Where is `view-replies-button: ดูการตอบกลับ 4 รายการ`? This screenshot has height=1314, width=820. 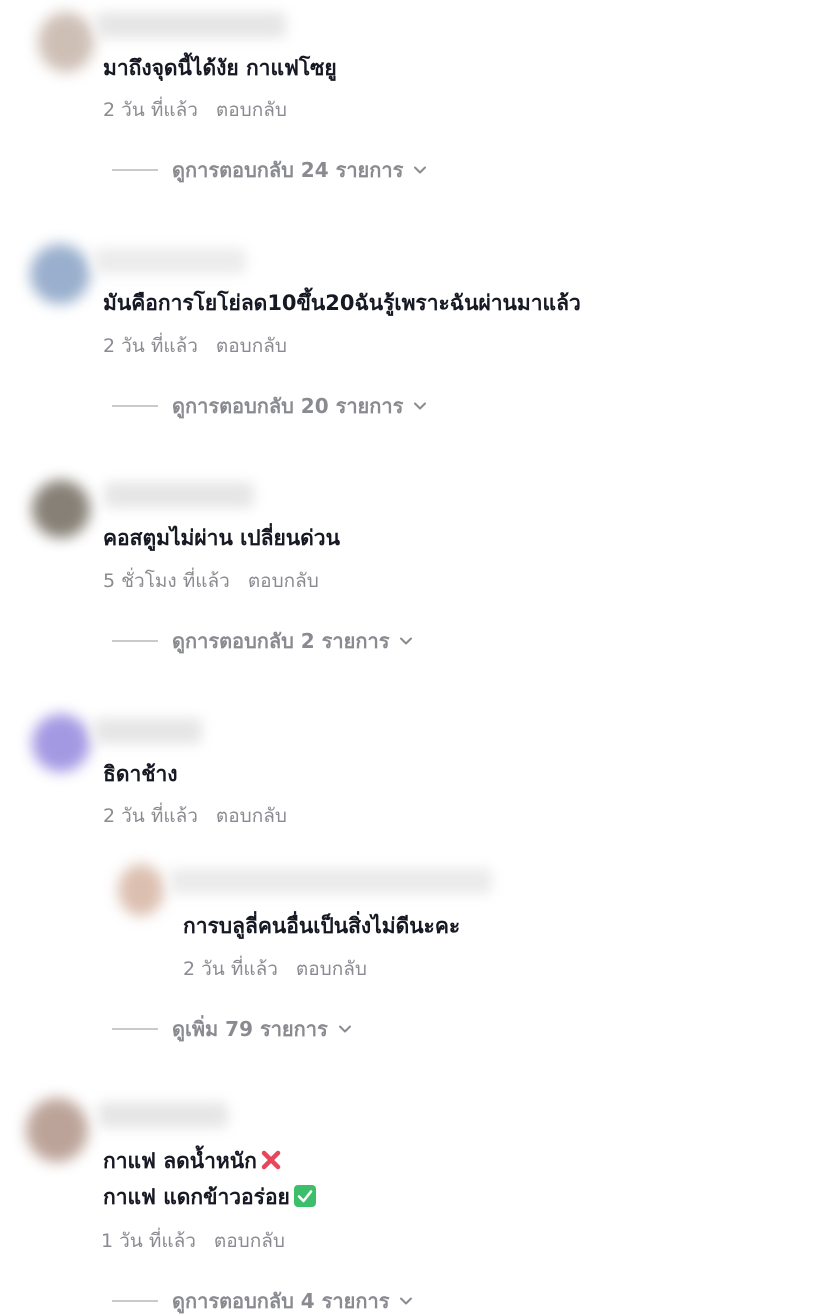 view-replies-button: ดูการตอบกลับ 4 รายการ is located at coordinates (262, 1301).